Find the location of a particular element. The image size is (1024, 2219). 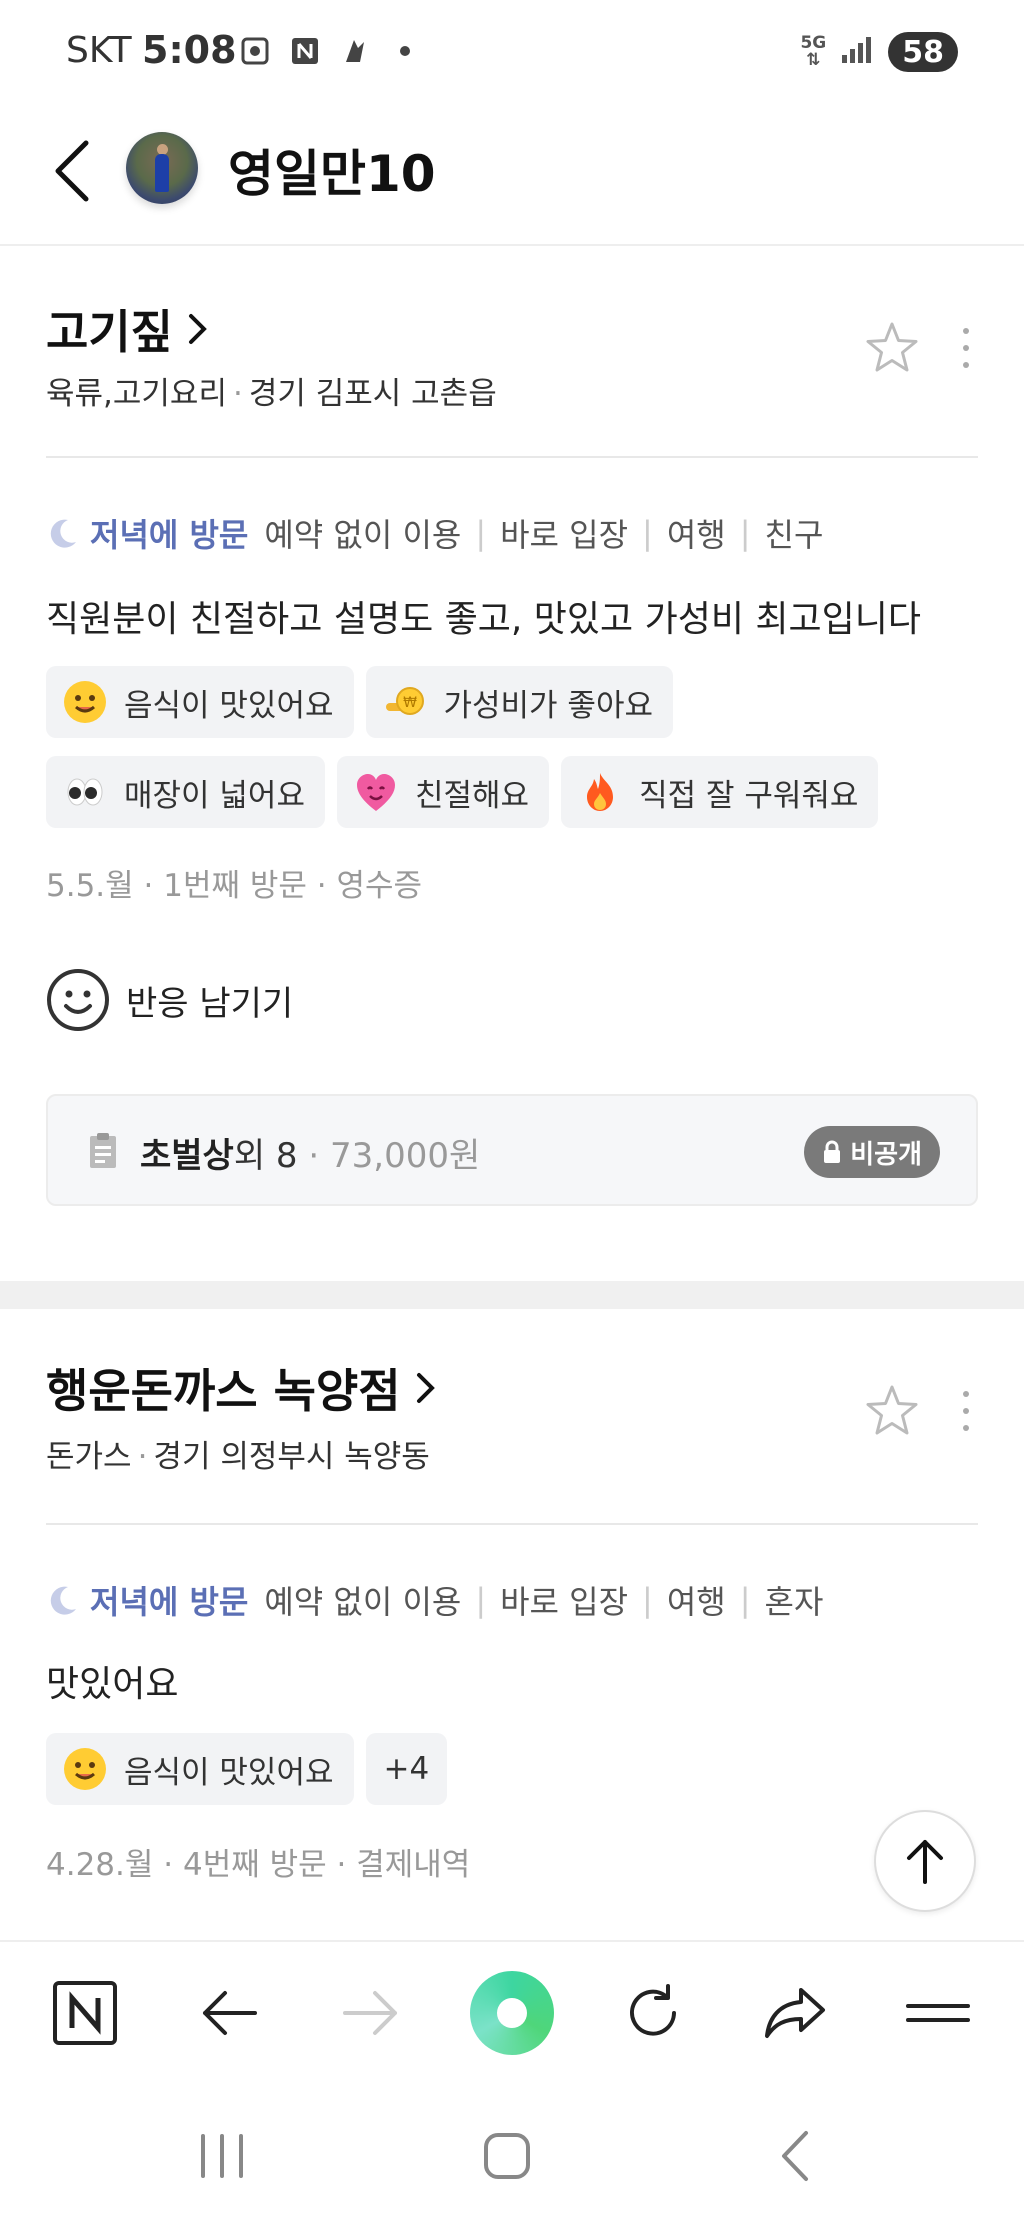

place-name-link: 고기짚 is located at coordinates (127, 329).